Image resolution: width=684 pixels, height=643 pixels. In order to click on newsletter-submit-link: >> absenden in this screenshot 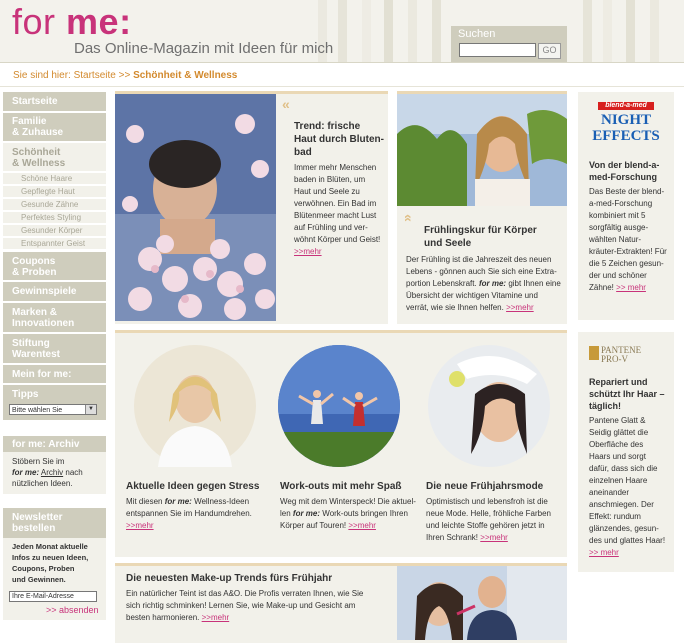, I will do `click(72, 610)`.